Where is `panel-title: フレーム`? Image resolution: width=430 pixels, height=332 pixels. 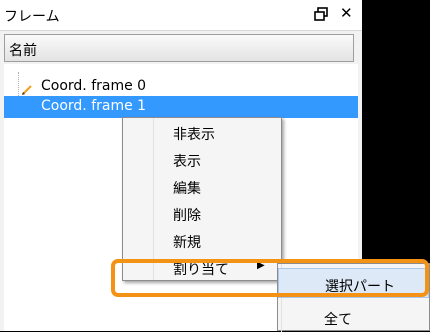 panel-title: フレーム is located at coordinates (32, 17).